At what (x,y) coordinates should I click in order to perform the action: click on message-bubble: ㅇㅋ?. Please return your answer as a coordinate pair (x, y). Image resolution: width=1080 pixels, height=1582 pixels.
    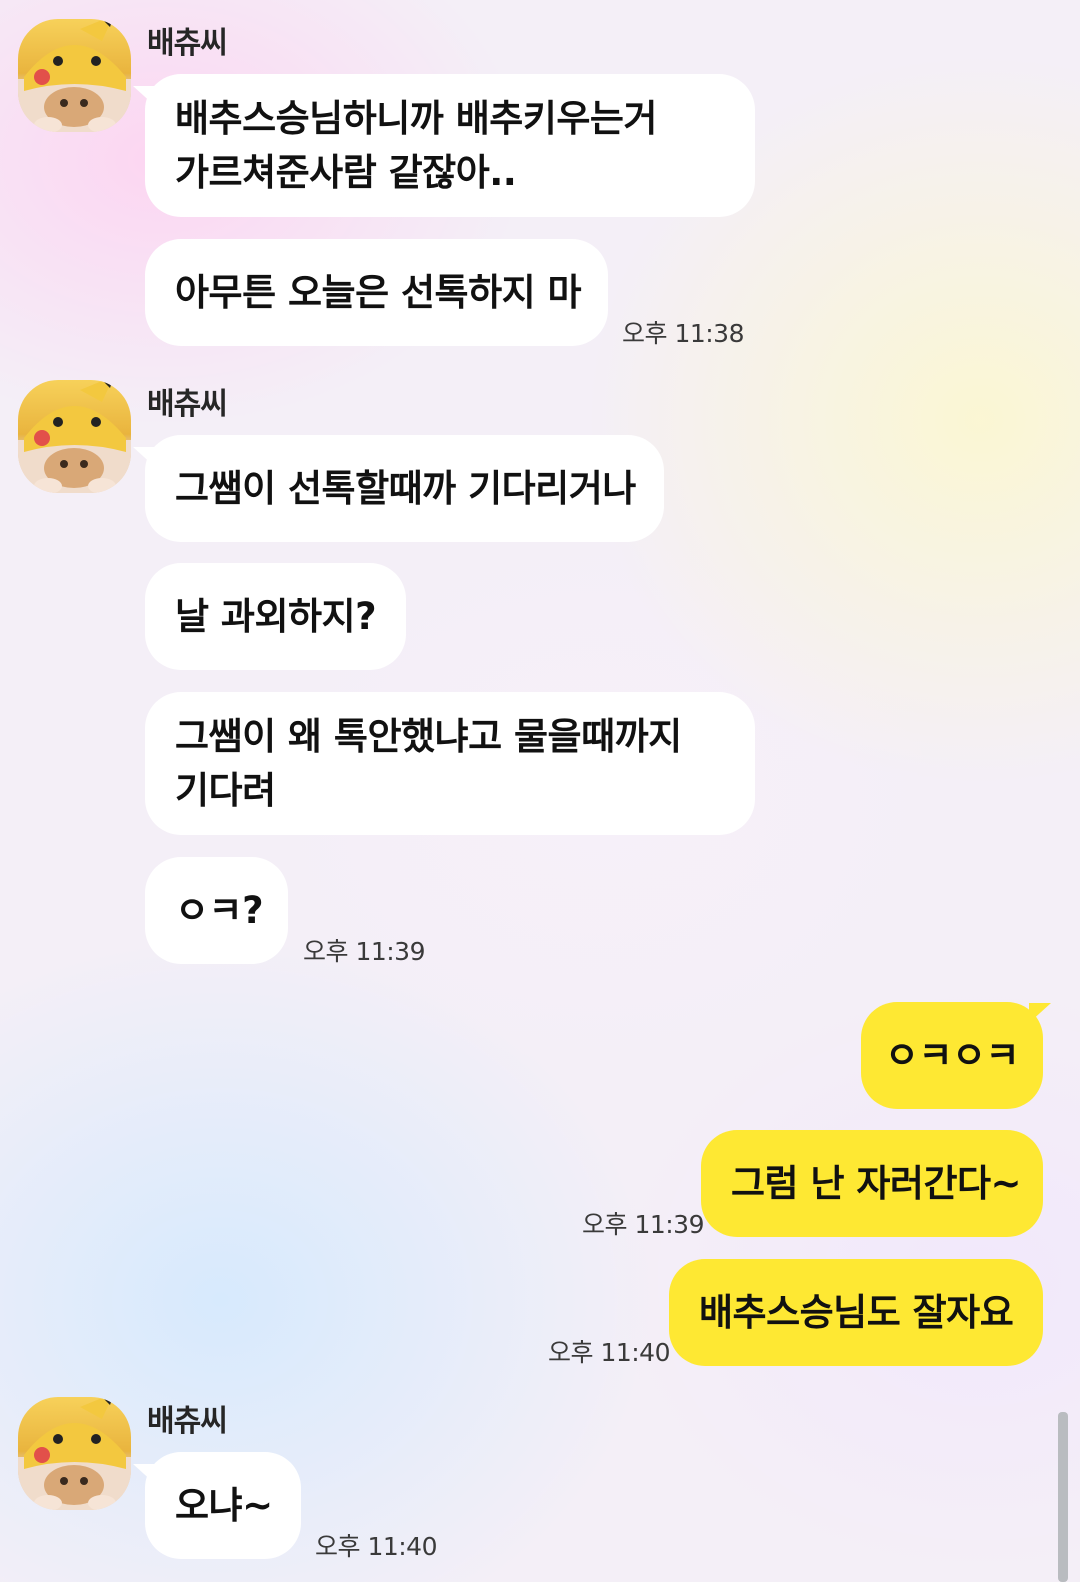
    Looking at the image, I should click on (216, 910).